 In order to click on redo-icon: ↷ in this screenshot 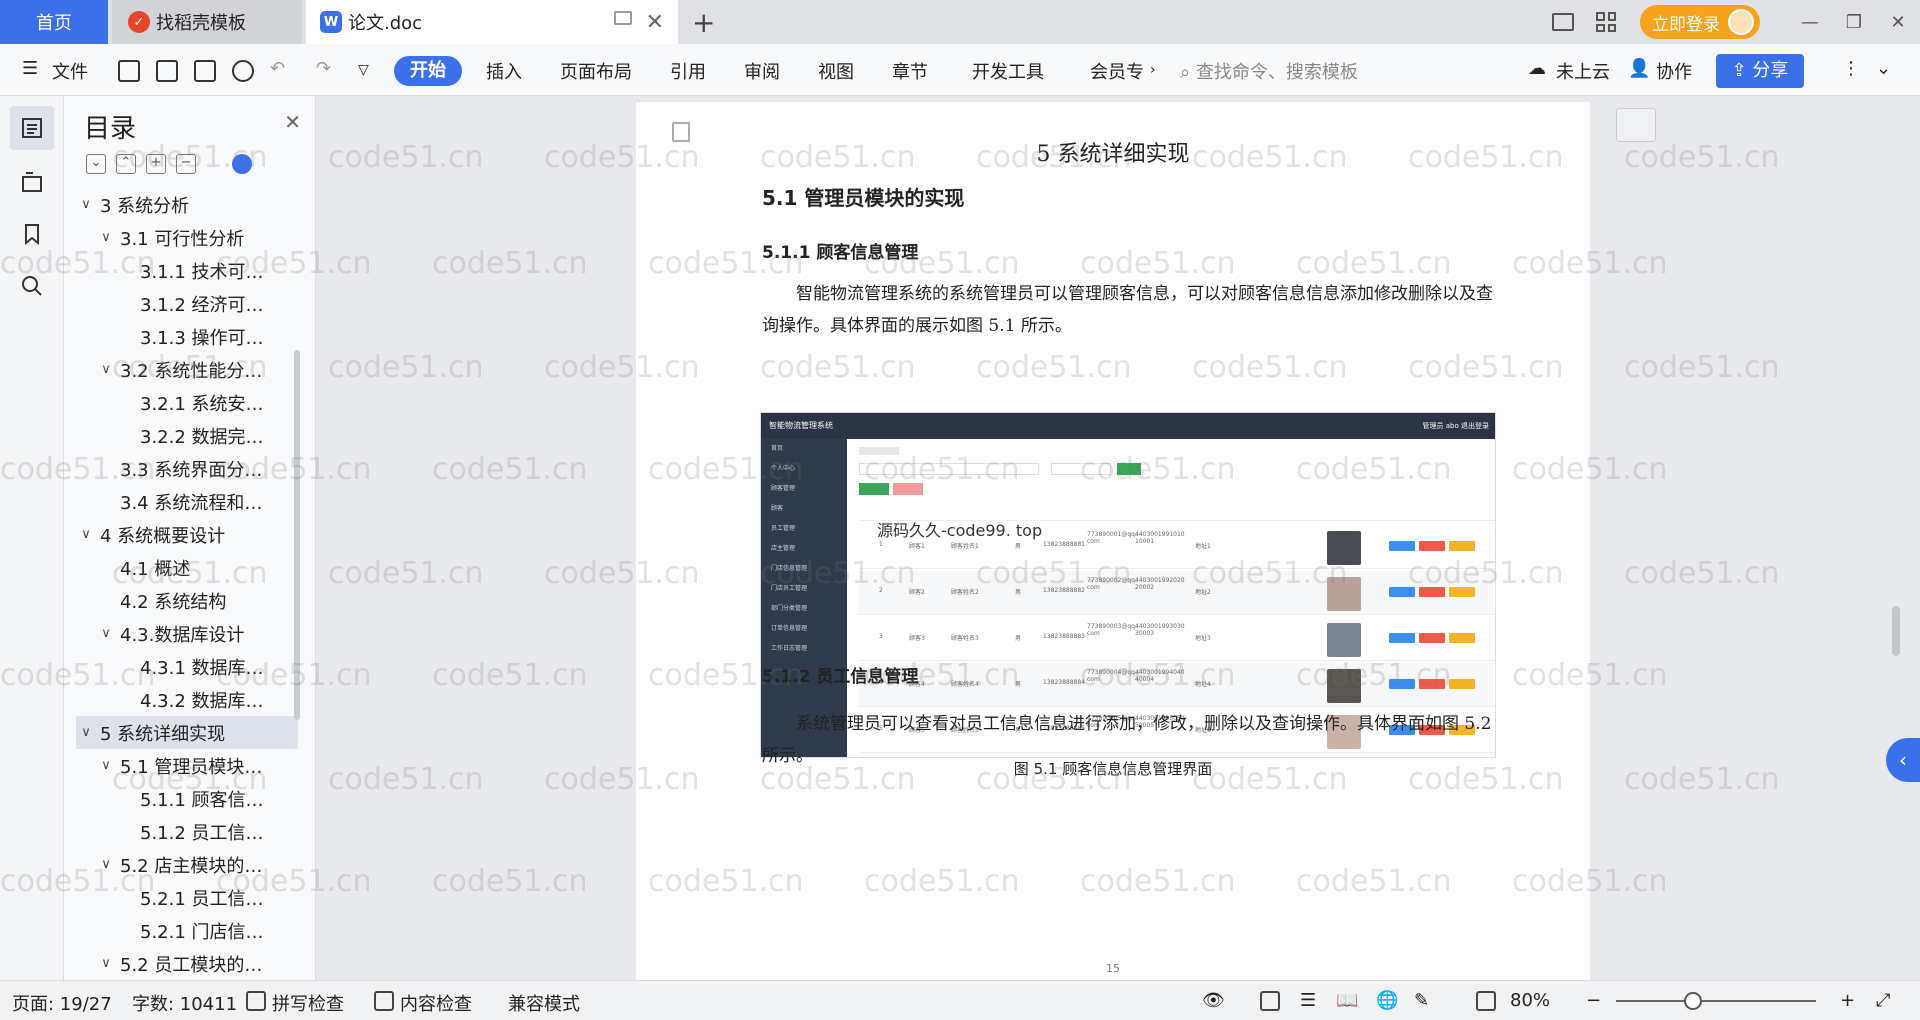, I will do `click(323, 68)`.